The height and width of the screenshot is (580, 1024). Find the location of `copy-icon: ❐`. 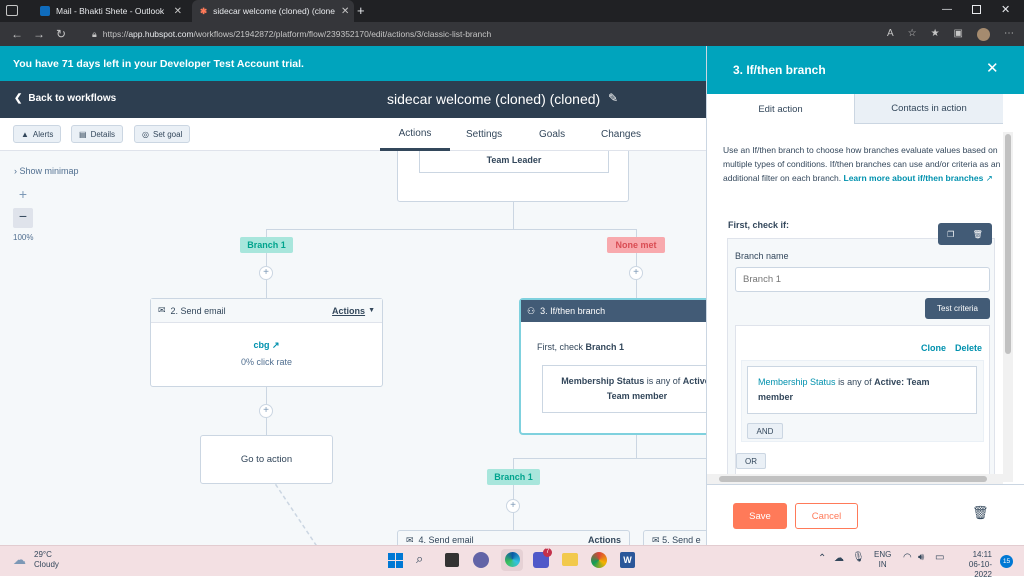

copy-icon: ❐ is located at coordinates (950, 234).